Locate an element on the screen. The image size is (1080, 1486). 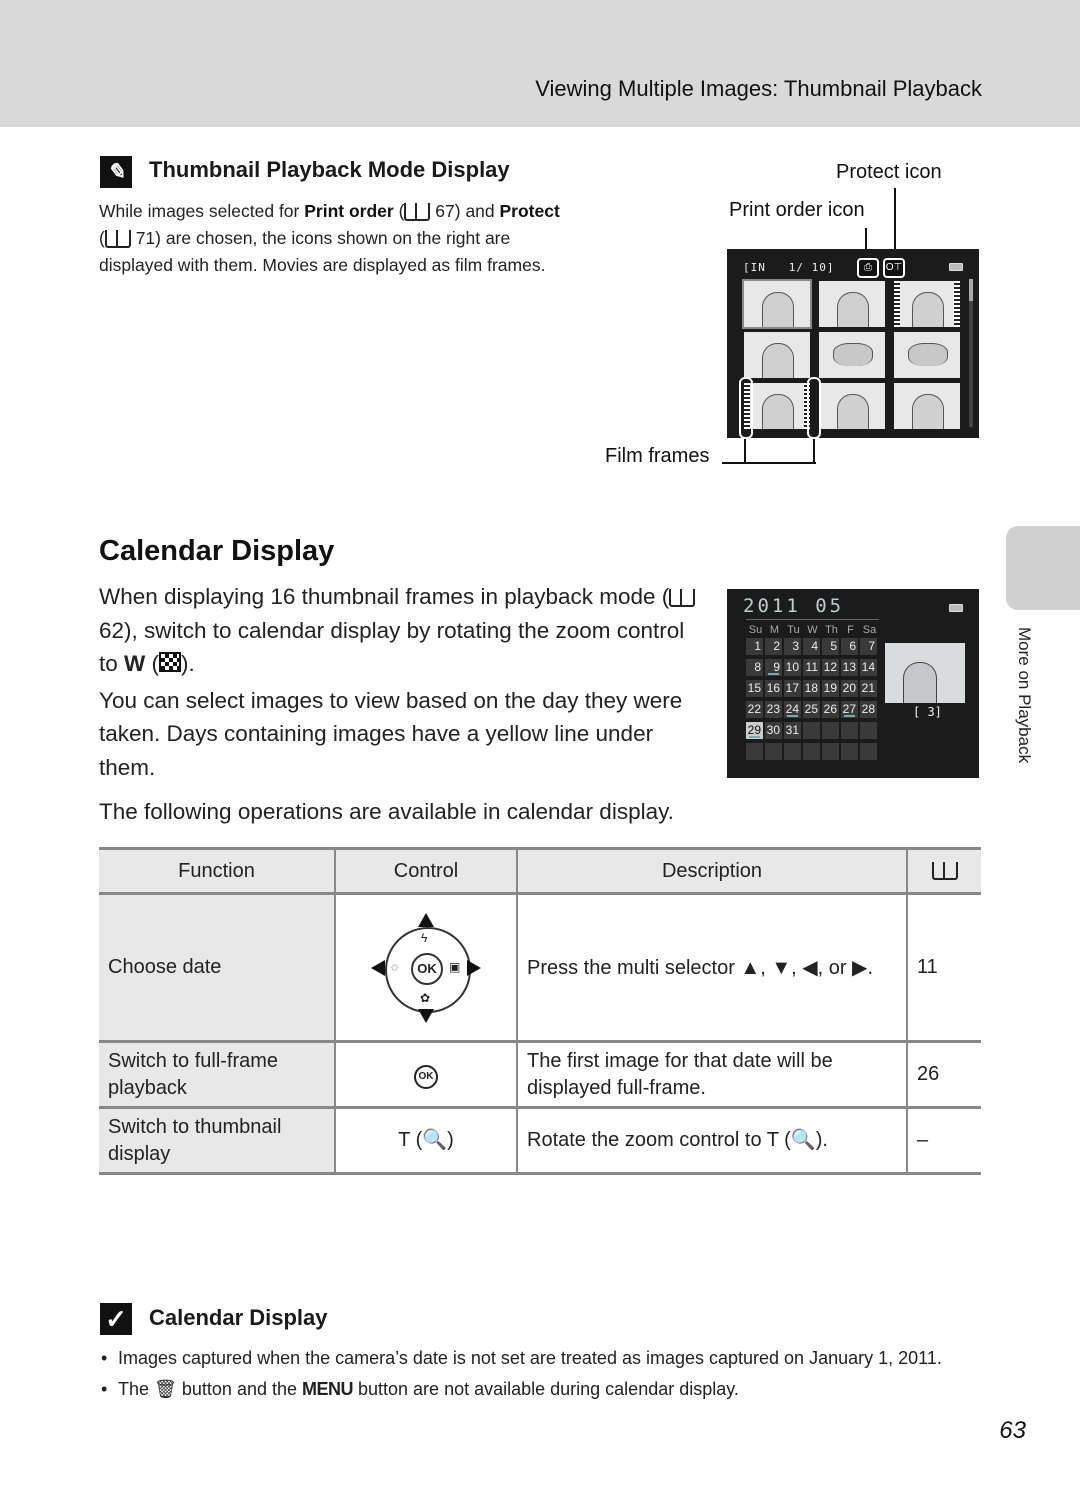
up-arrow-icon is located at coordinates (426, 919).